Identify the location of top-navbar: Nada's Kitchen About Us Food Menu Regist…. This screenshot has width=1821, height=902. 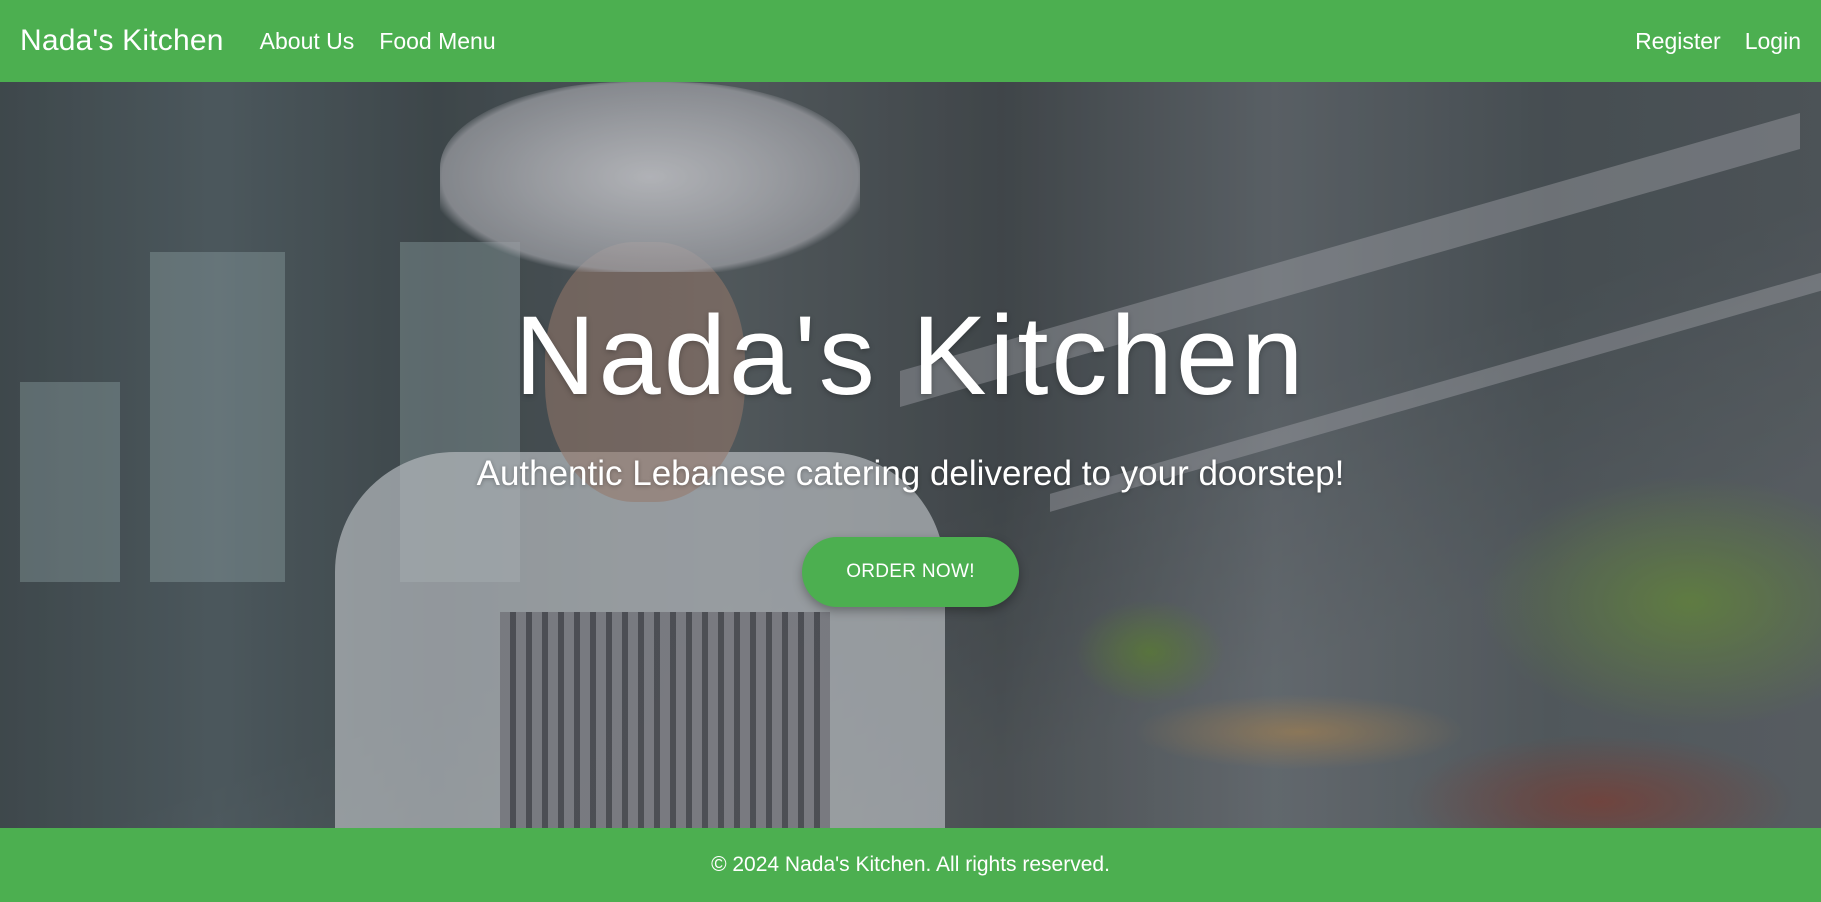
(910, 41).